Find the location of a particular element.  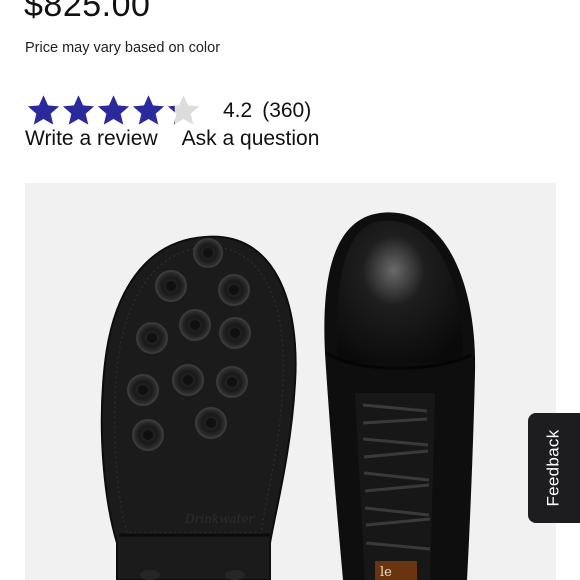

feedback-tab: Feedback is located at coordinates (554, 468).